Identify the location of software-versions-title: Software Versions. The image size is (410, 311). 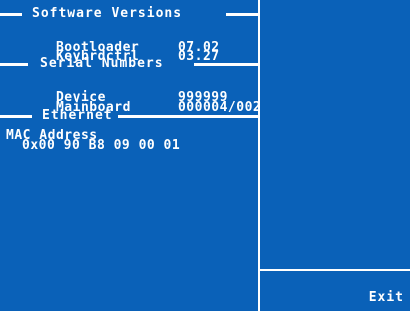
(107, 13).